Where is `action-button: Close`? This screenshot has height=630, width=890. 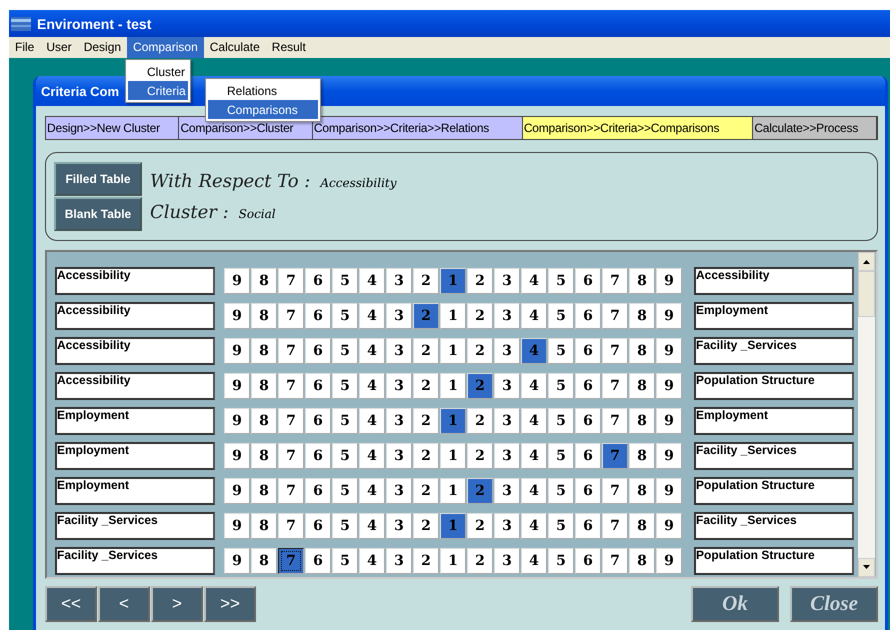
action-button: Close is located at coordinates (834, 604).